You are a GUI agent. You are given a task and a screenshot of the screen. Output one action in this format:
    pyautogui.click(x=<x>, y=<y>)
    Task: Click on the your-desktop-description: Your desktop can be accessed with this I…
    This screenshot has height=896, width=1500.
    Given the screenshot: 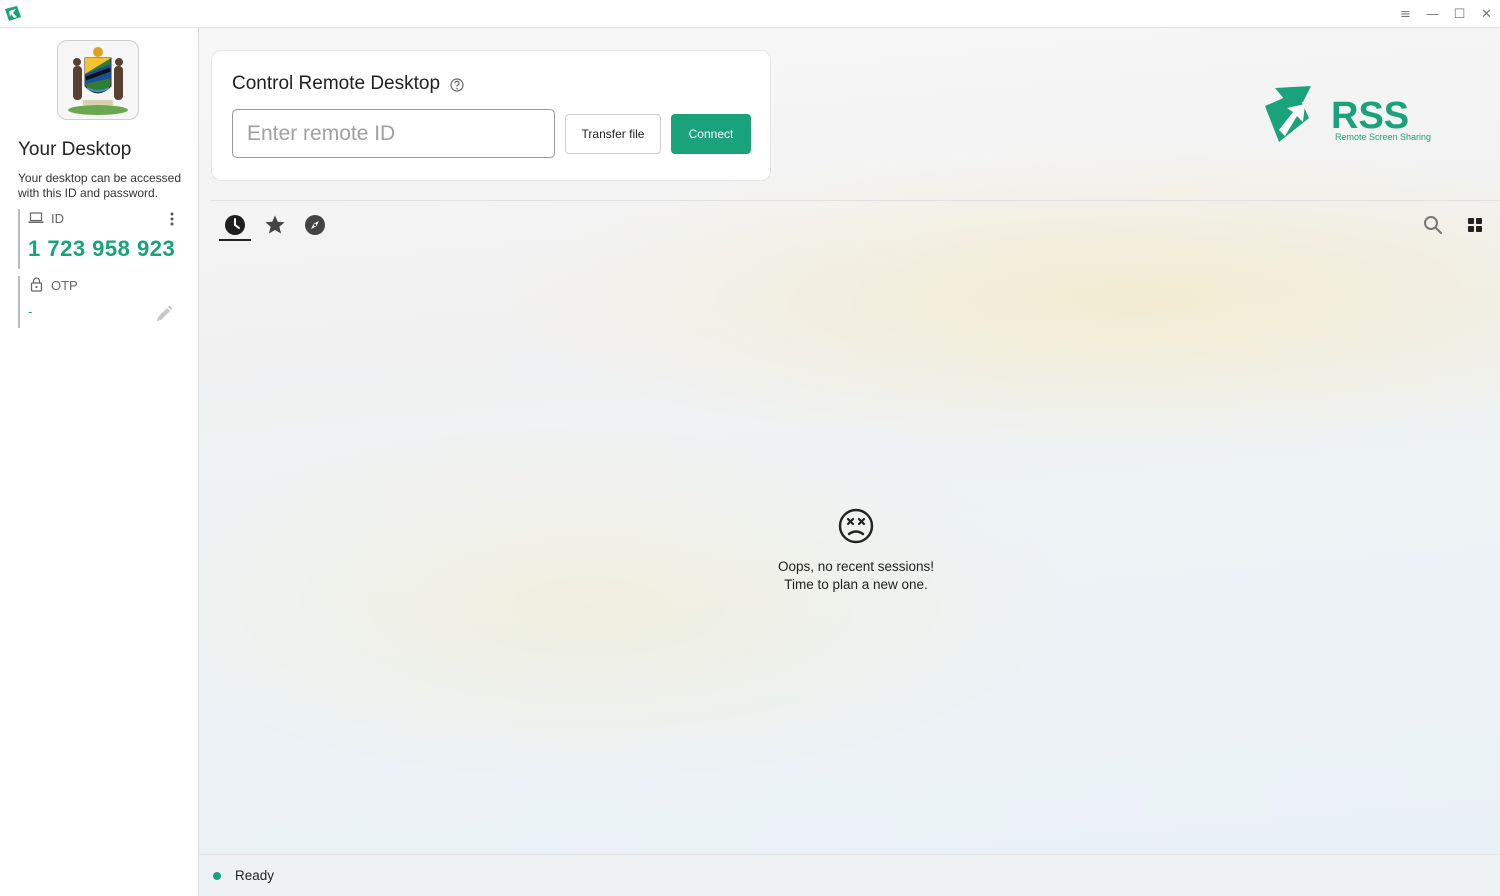 What is the action you would take?
    pyautogui.click(x=100, y=185)
    